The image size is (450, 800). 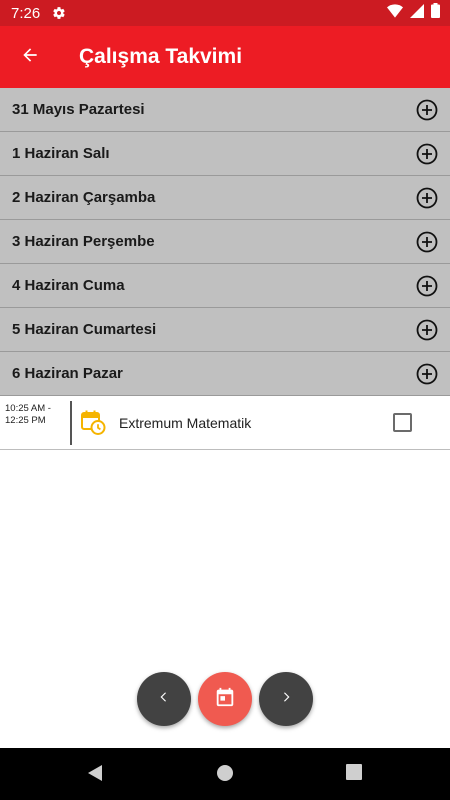 I want to click on day-row: 2 Haziran Çarşamba, so click(x=225, y=198).